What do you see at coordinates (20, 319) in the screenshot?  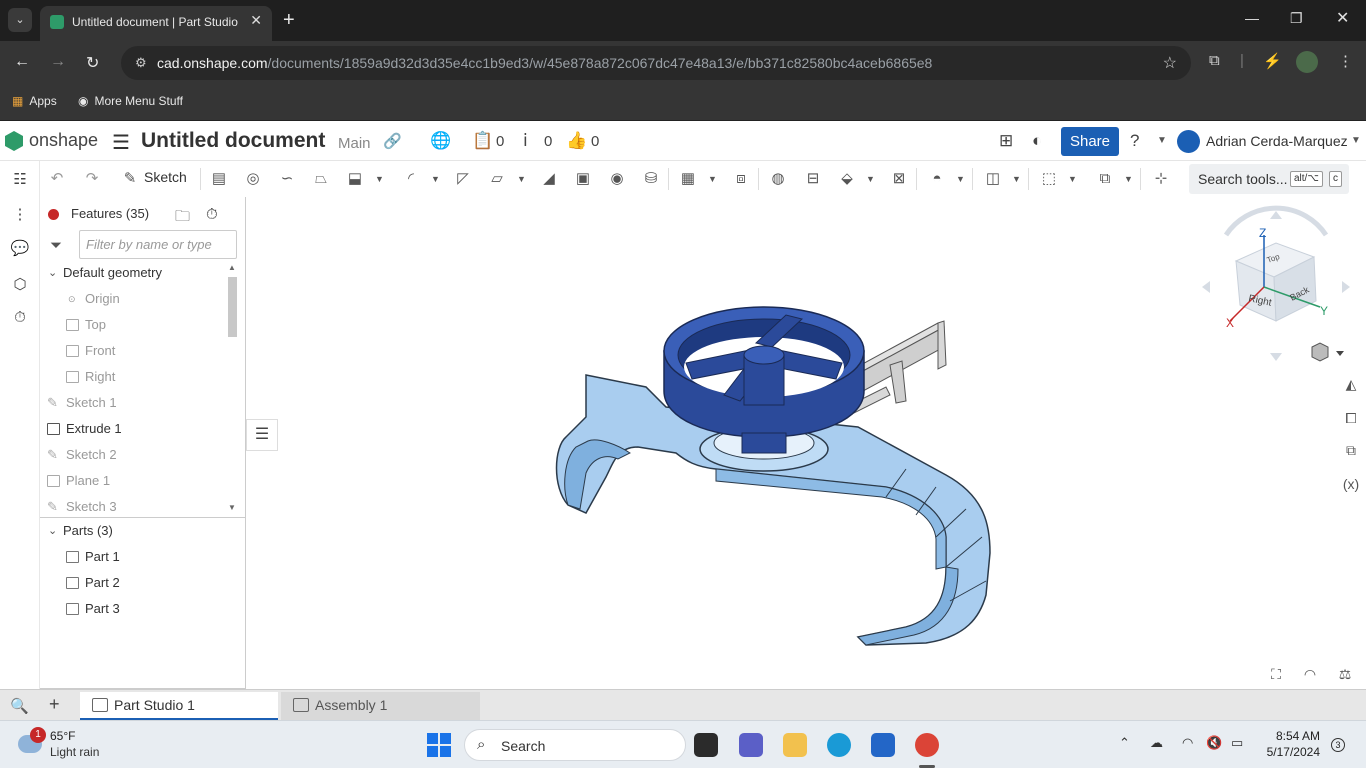 I see `history-icon: ⏱` at bounding box center [20, 319].